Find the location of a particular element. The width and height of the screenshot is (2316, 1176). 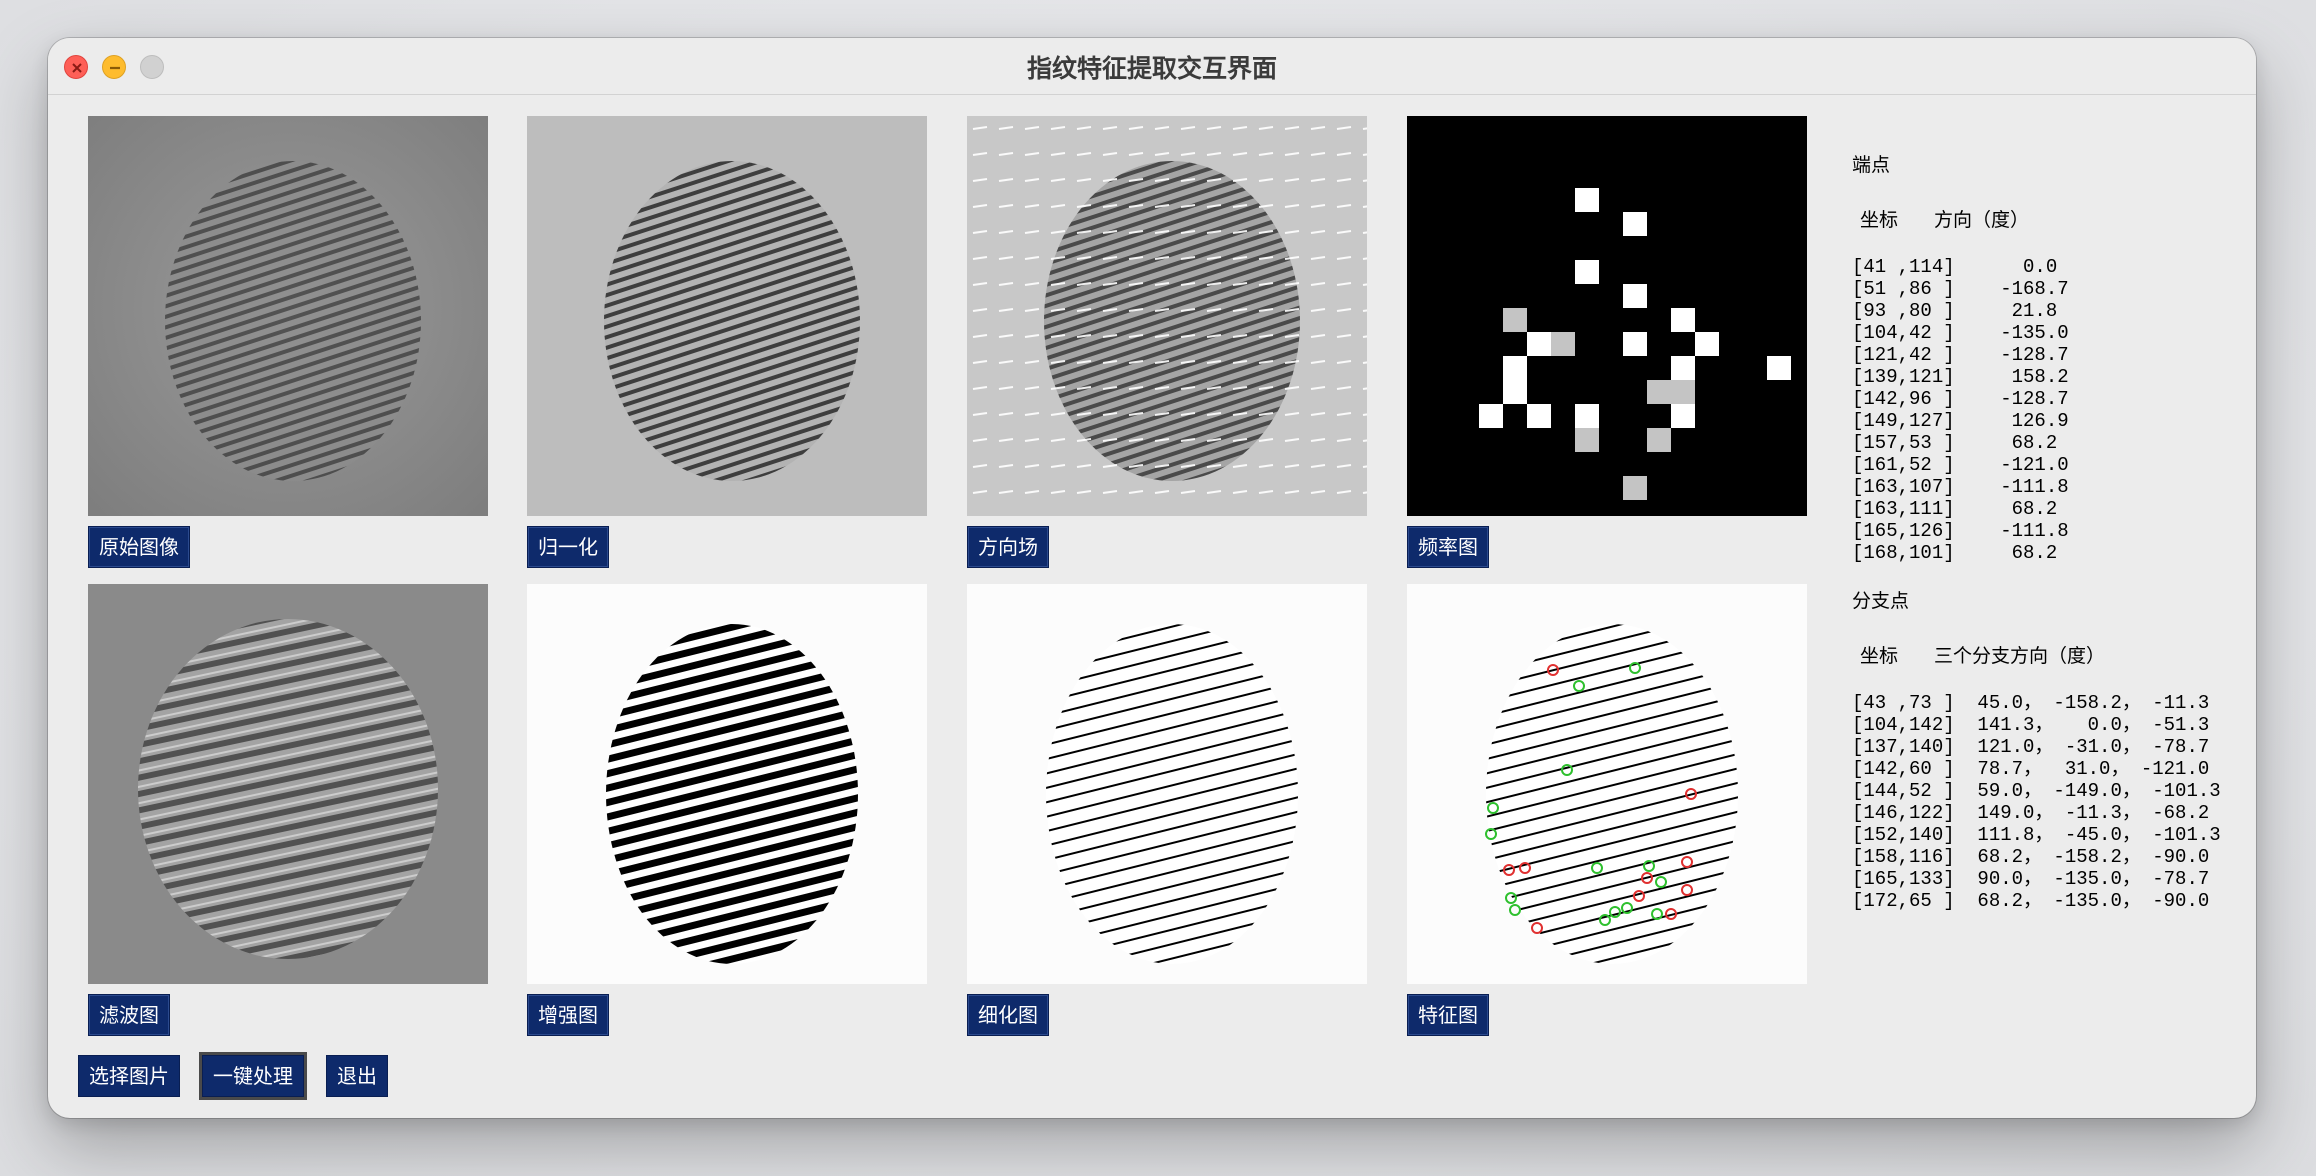

branch-points-direction-header: 三个分支方向（度） is located at coordinates (2020, 656).